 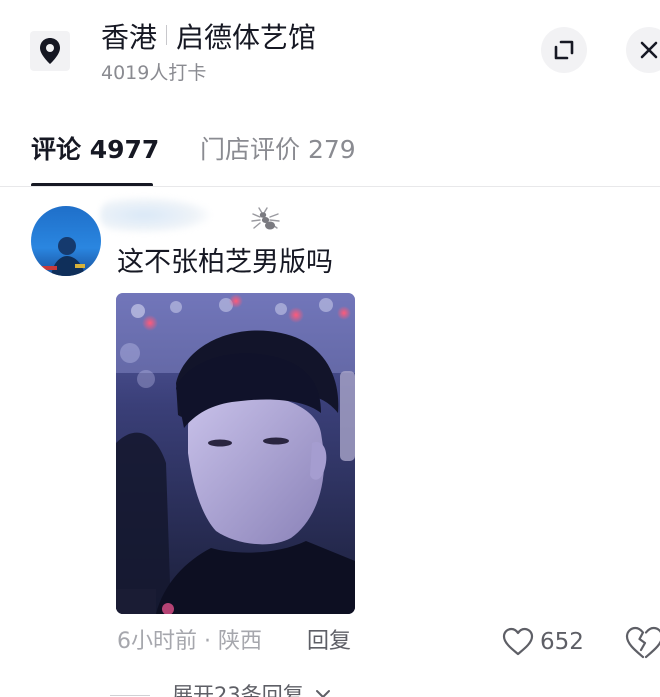 I want to click on like-button: 652, so click(x=543, y=642).